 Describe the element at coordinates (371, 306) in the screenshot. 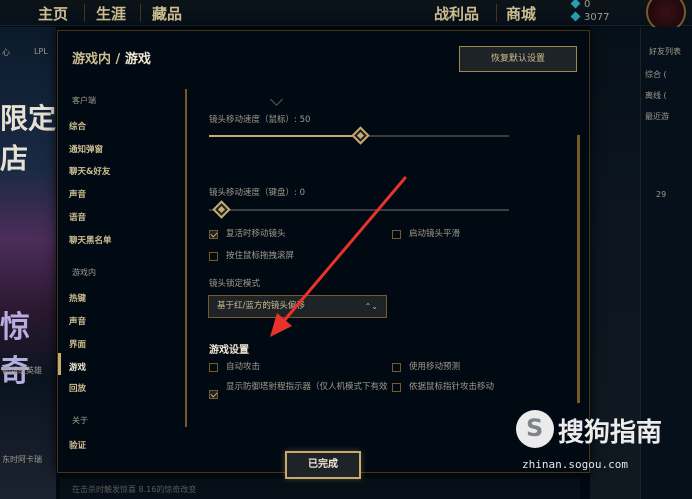

I see `chevron-updown-icon: ⌃⌄` at that location.